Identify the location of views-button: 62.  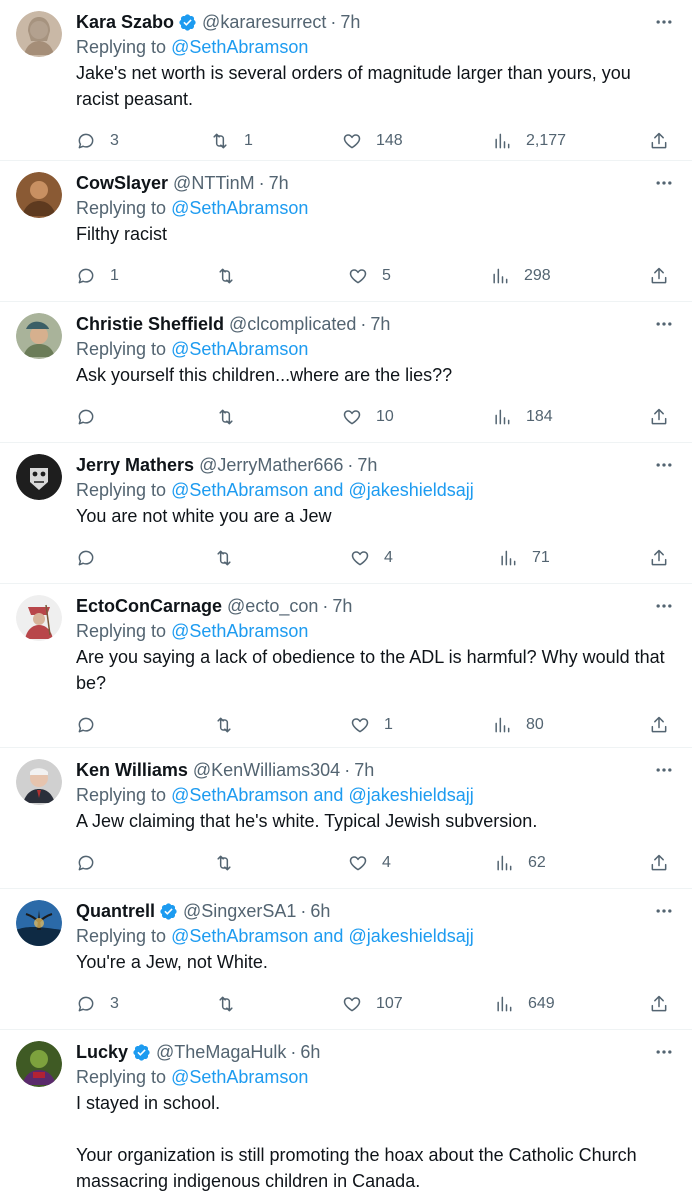
(520, 863).